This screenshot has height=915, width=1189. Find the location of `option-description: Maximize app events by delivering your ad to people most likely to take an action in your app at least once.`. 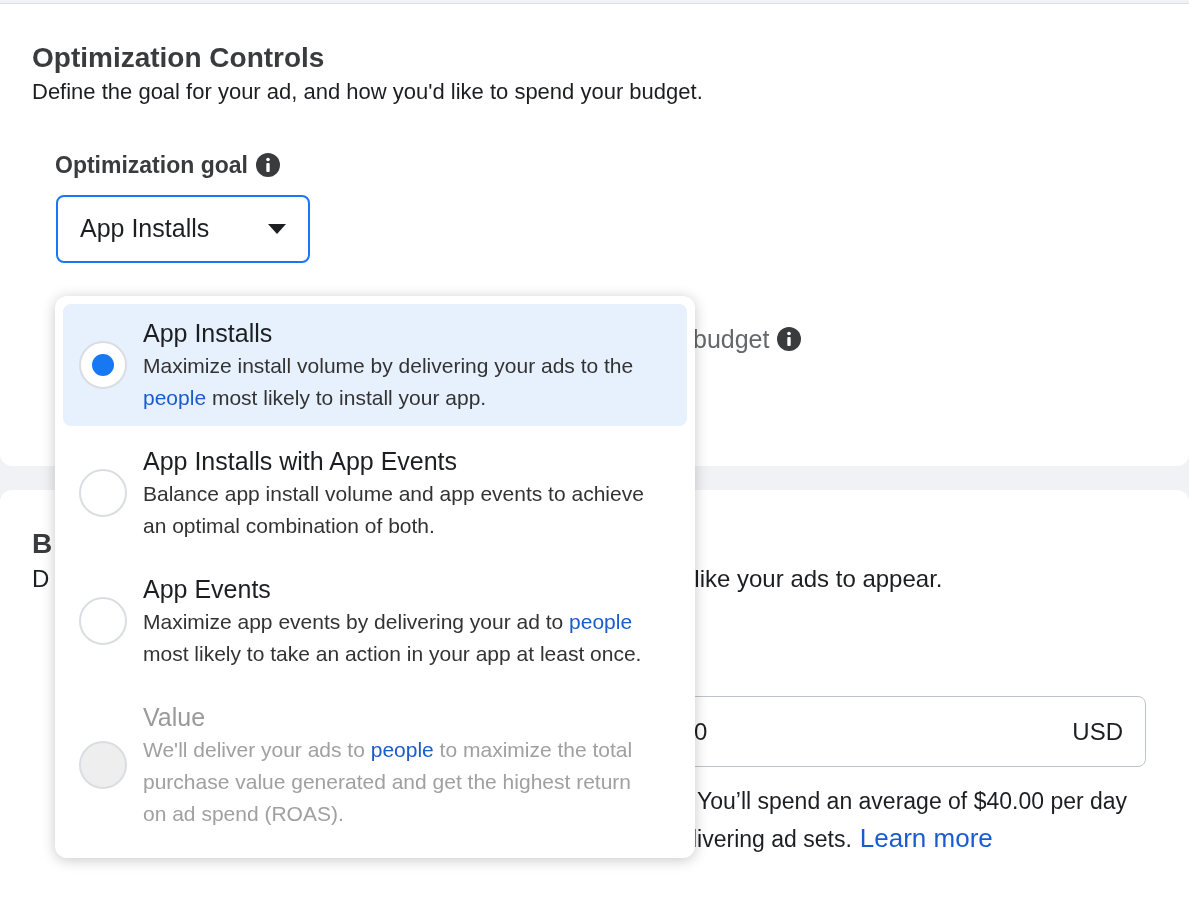

option-description: Maximize app events by delivering your ad to people most likely to take an action in your app at least once. is located at coordinates (393, 638).